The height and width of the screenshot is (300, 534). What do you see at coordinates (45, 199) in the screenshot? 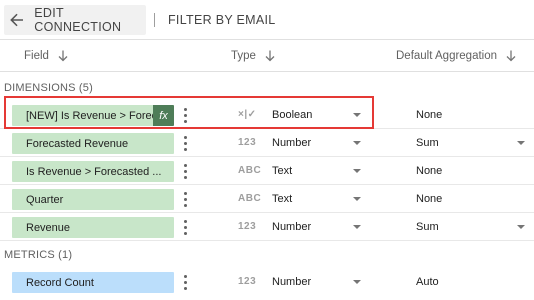
I see `field-name: Quarter` at bounding box center [45, 199].